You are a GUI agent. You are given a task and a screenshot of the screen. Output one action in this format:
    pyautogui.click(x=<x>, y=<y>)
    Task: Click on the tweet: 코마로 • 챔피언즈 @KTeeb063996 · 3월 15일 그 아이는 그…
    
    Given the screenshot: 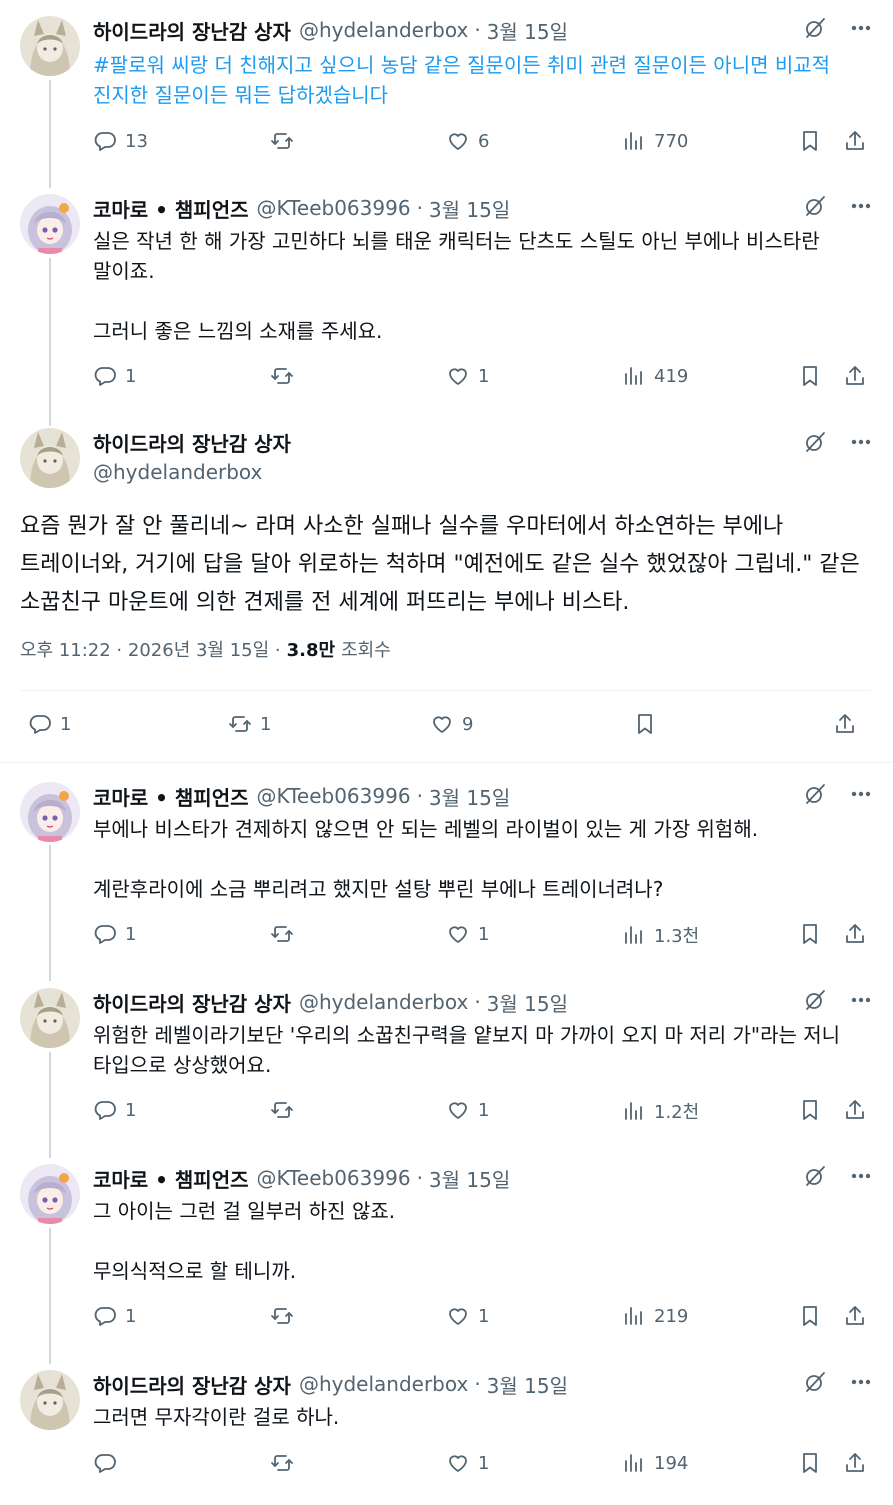 What is the action you would take?
    pyautogui.click(x=446, y=1252)
    